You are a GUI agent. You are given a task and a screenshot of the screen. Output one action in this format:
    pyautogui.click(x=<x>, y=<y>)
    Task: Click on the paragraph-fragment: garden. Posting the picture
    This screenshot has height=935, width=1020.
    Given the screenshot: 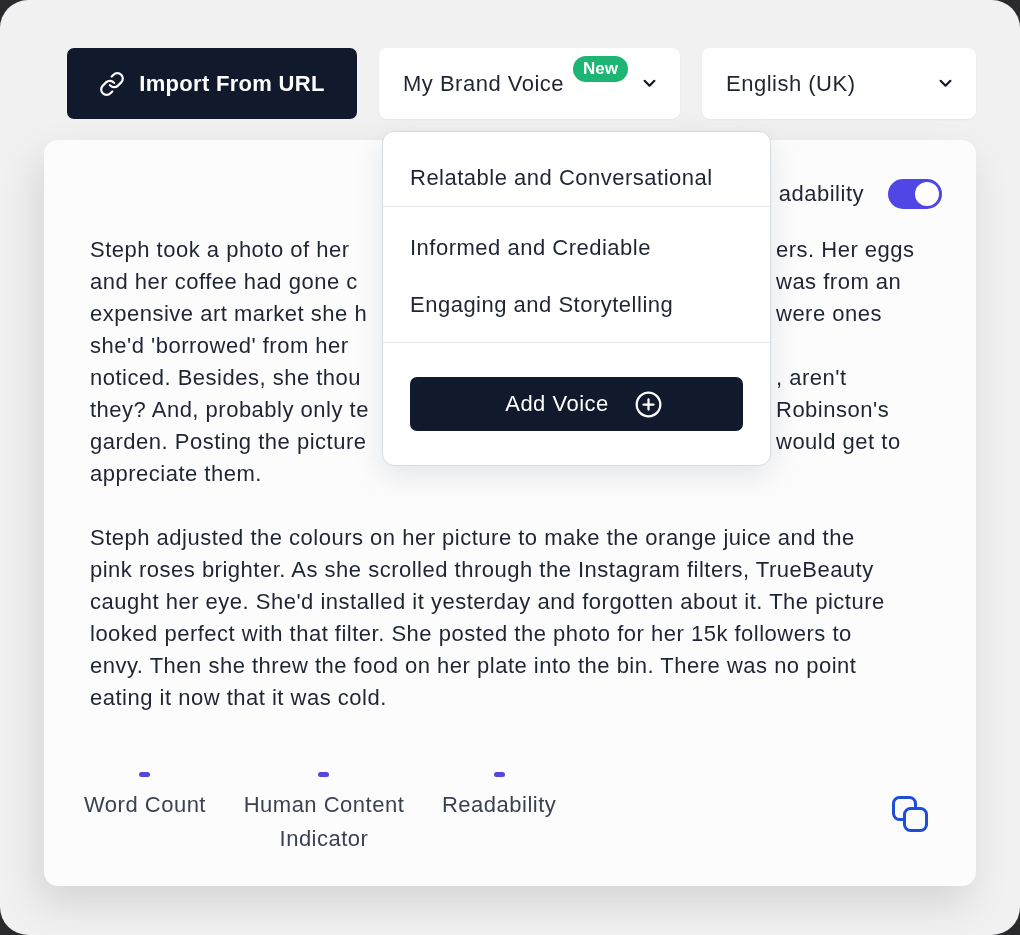 What is the action you would take?
    pyautogui.click(x=229, y=442)
    